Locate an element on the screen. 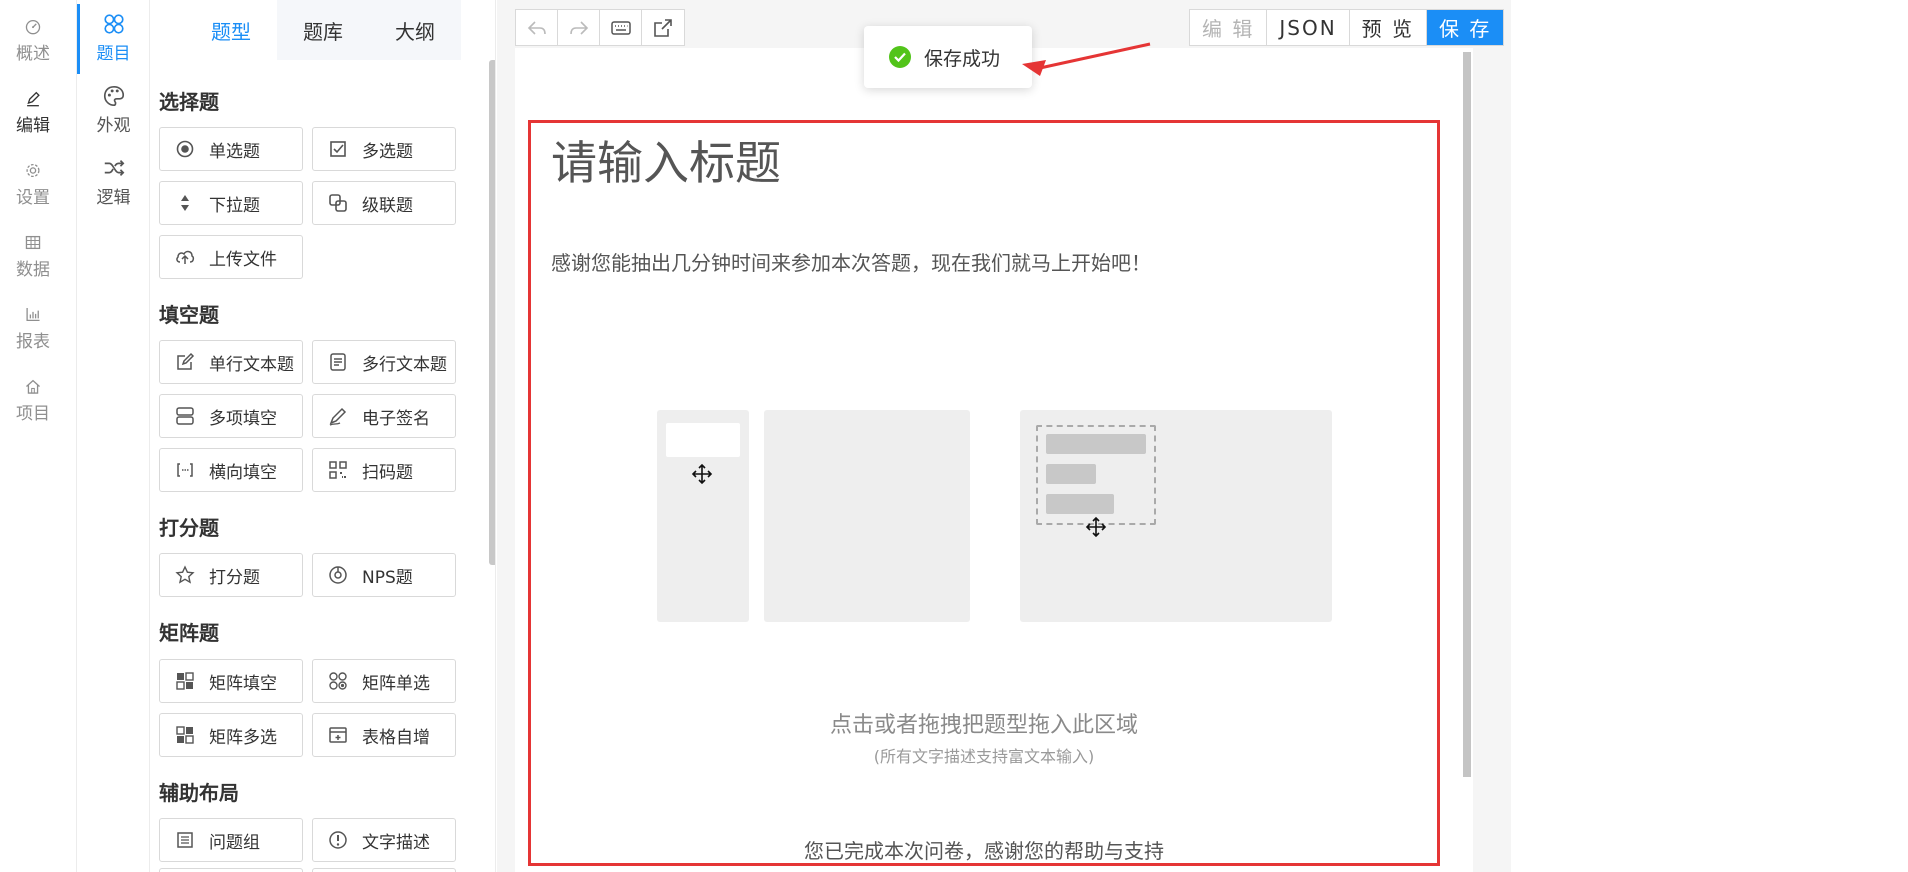 The image size is (1908, 872). drop-zone-subhint: (所有文字描述支持富文本输入) is located at coordinates (984, 756).